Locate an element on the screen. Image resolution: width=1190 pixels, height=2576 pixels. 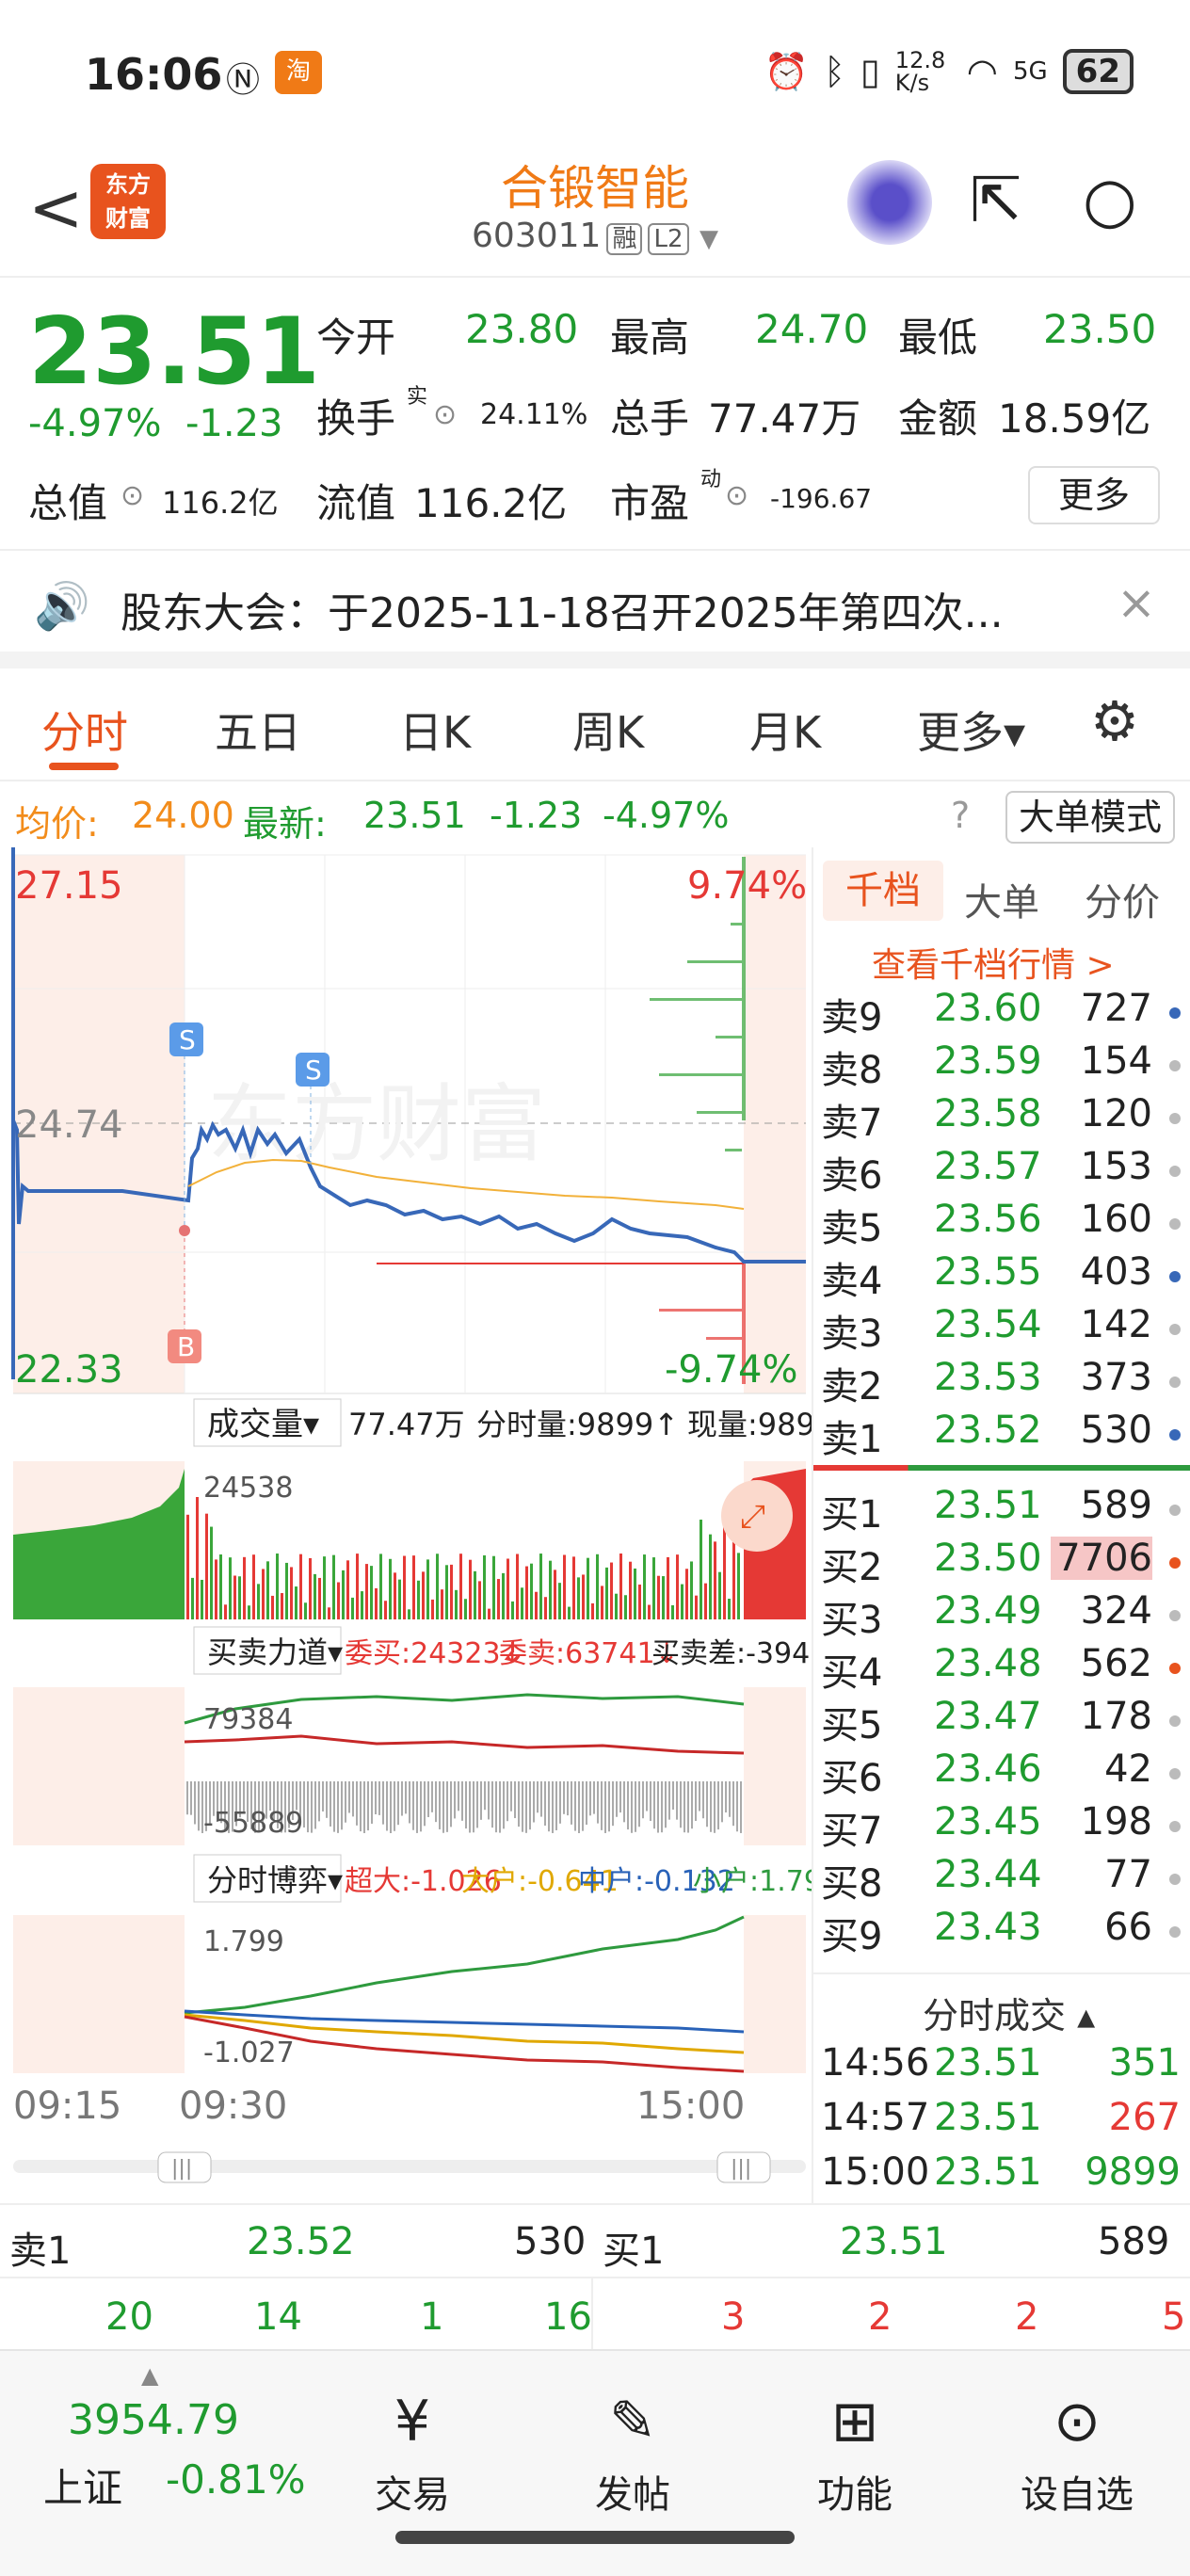
more-button: 更多 is located at coordinates (1094, 495).